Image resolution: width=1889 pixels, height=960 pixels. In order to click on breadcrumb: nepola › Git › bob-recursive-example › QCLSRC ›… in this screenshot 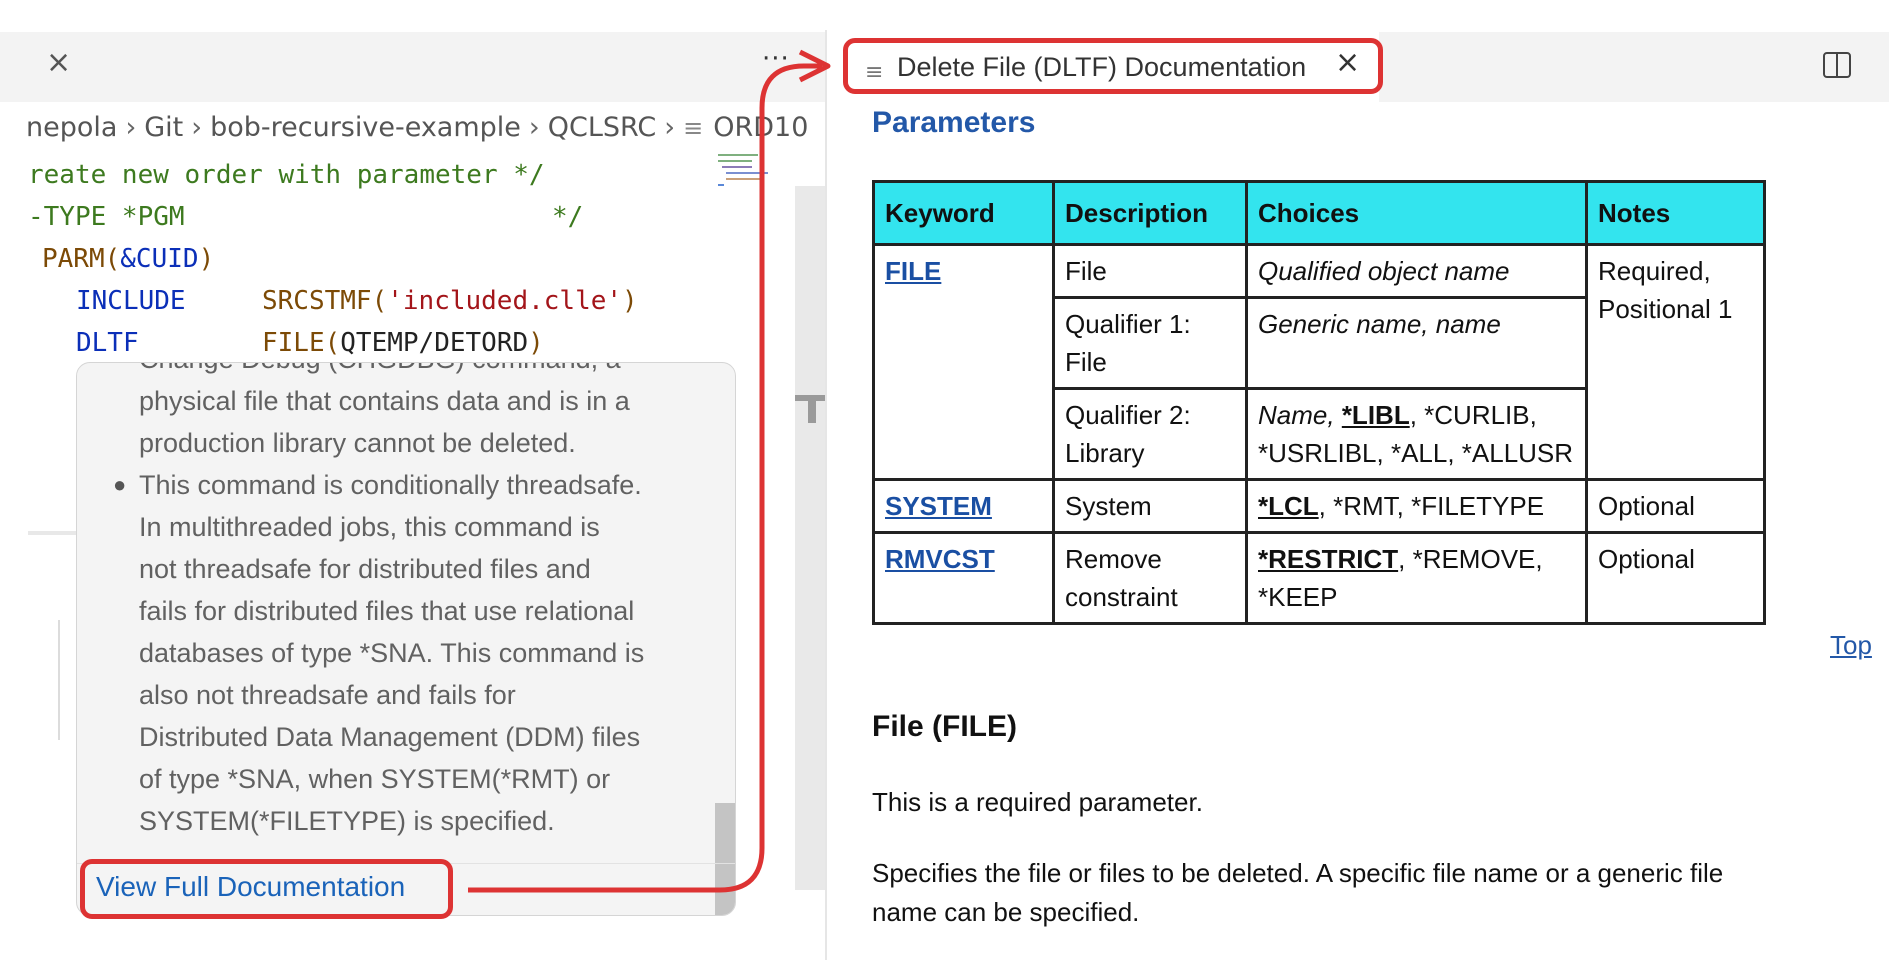, I will do `click(417, 127)`.